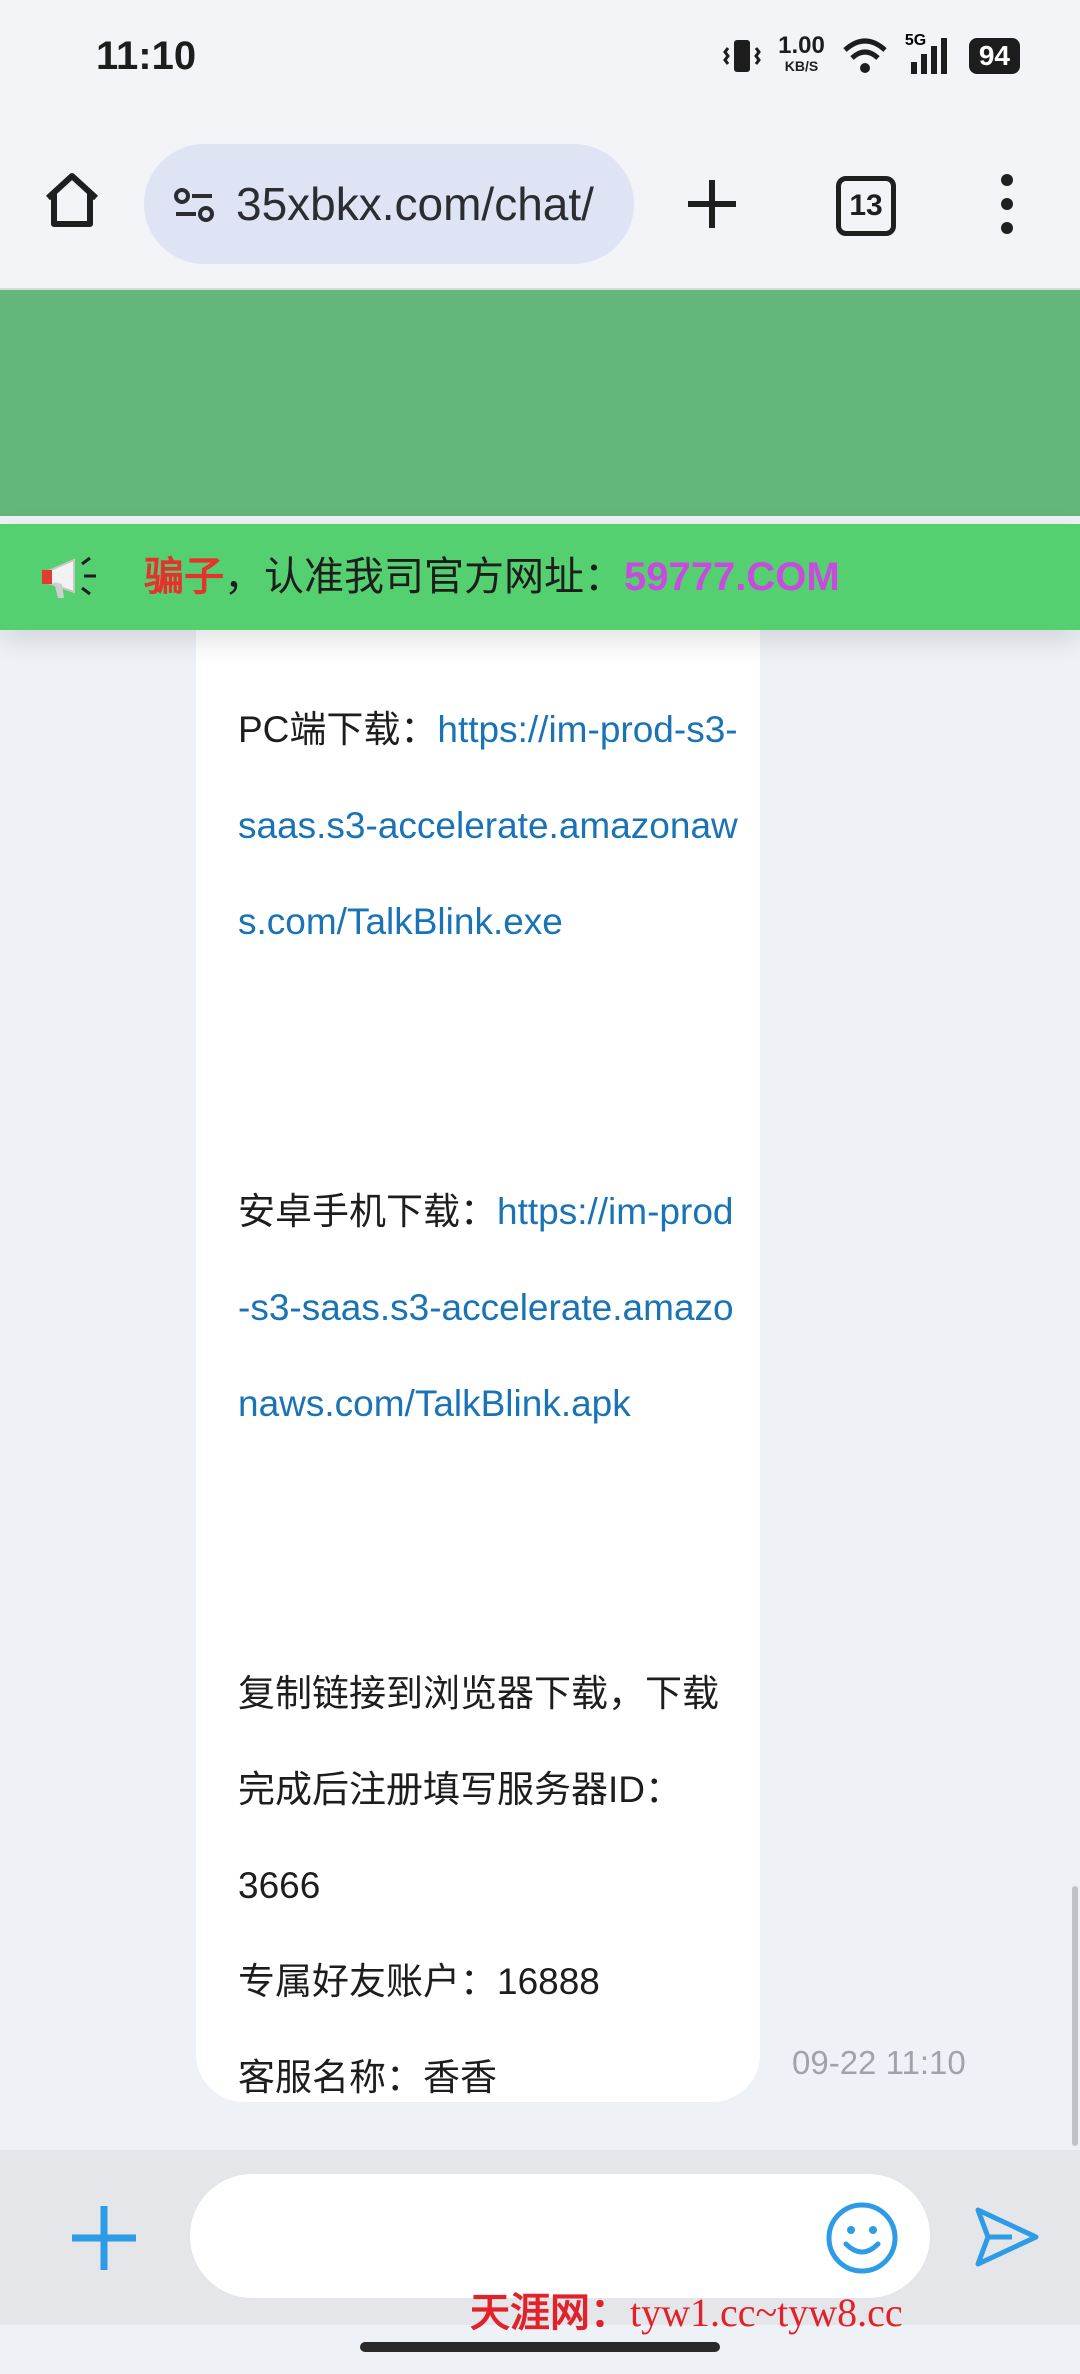 Image resolution: width=1080 pixels, height=2374 pixels. I want to click on more-menu-icon, so click(1007, 204).